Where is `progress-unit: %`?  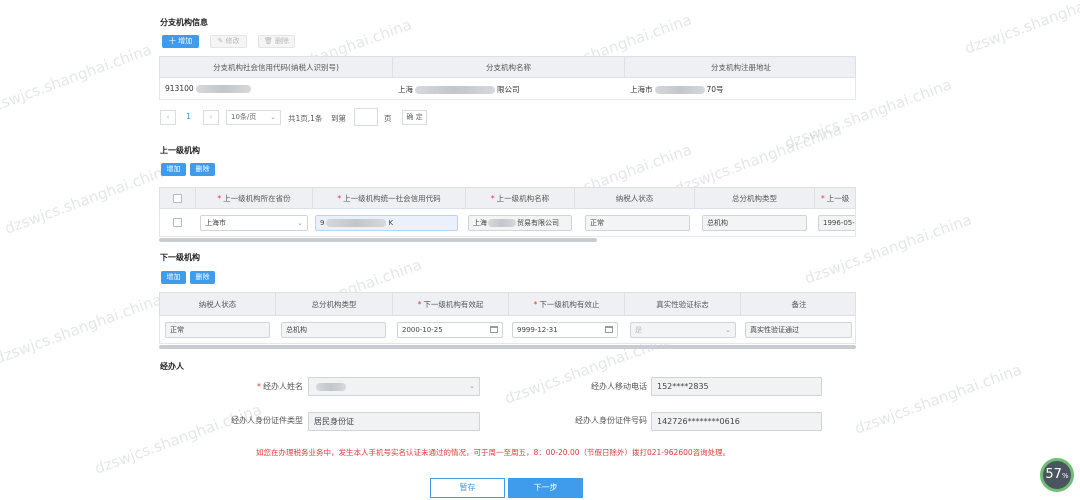
progress-unit: % is located at coordinates (1065, 476).